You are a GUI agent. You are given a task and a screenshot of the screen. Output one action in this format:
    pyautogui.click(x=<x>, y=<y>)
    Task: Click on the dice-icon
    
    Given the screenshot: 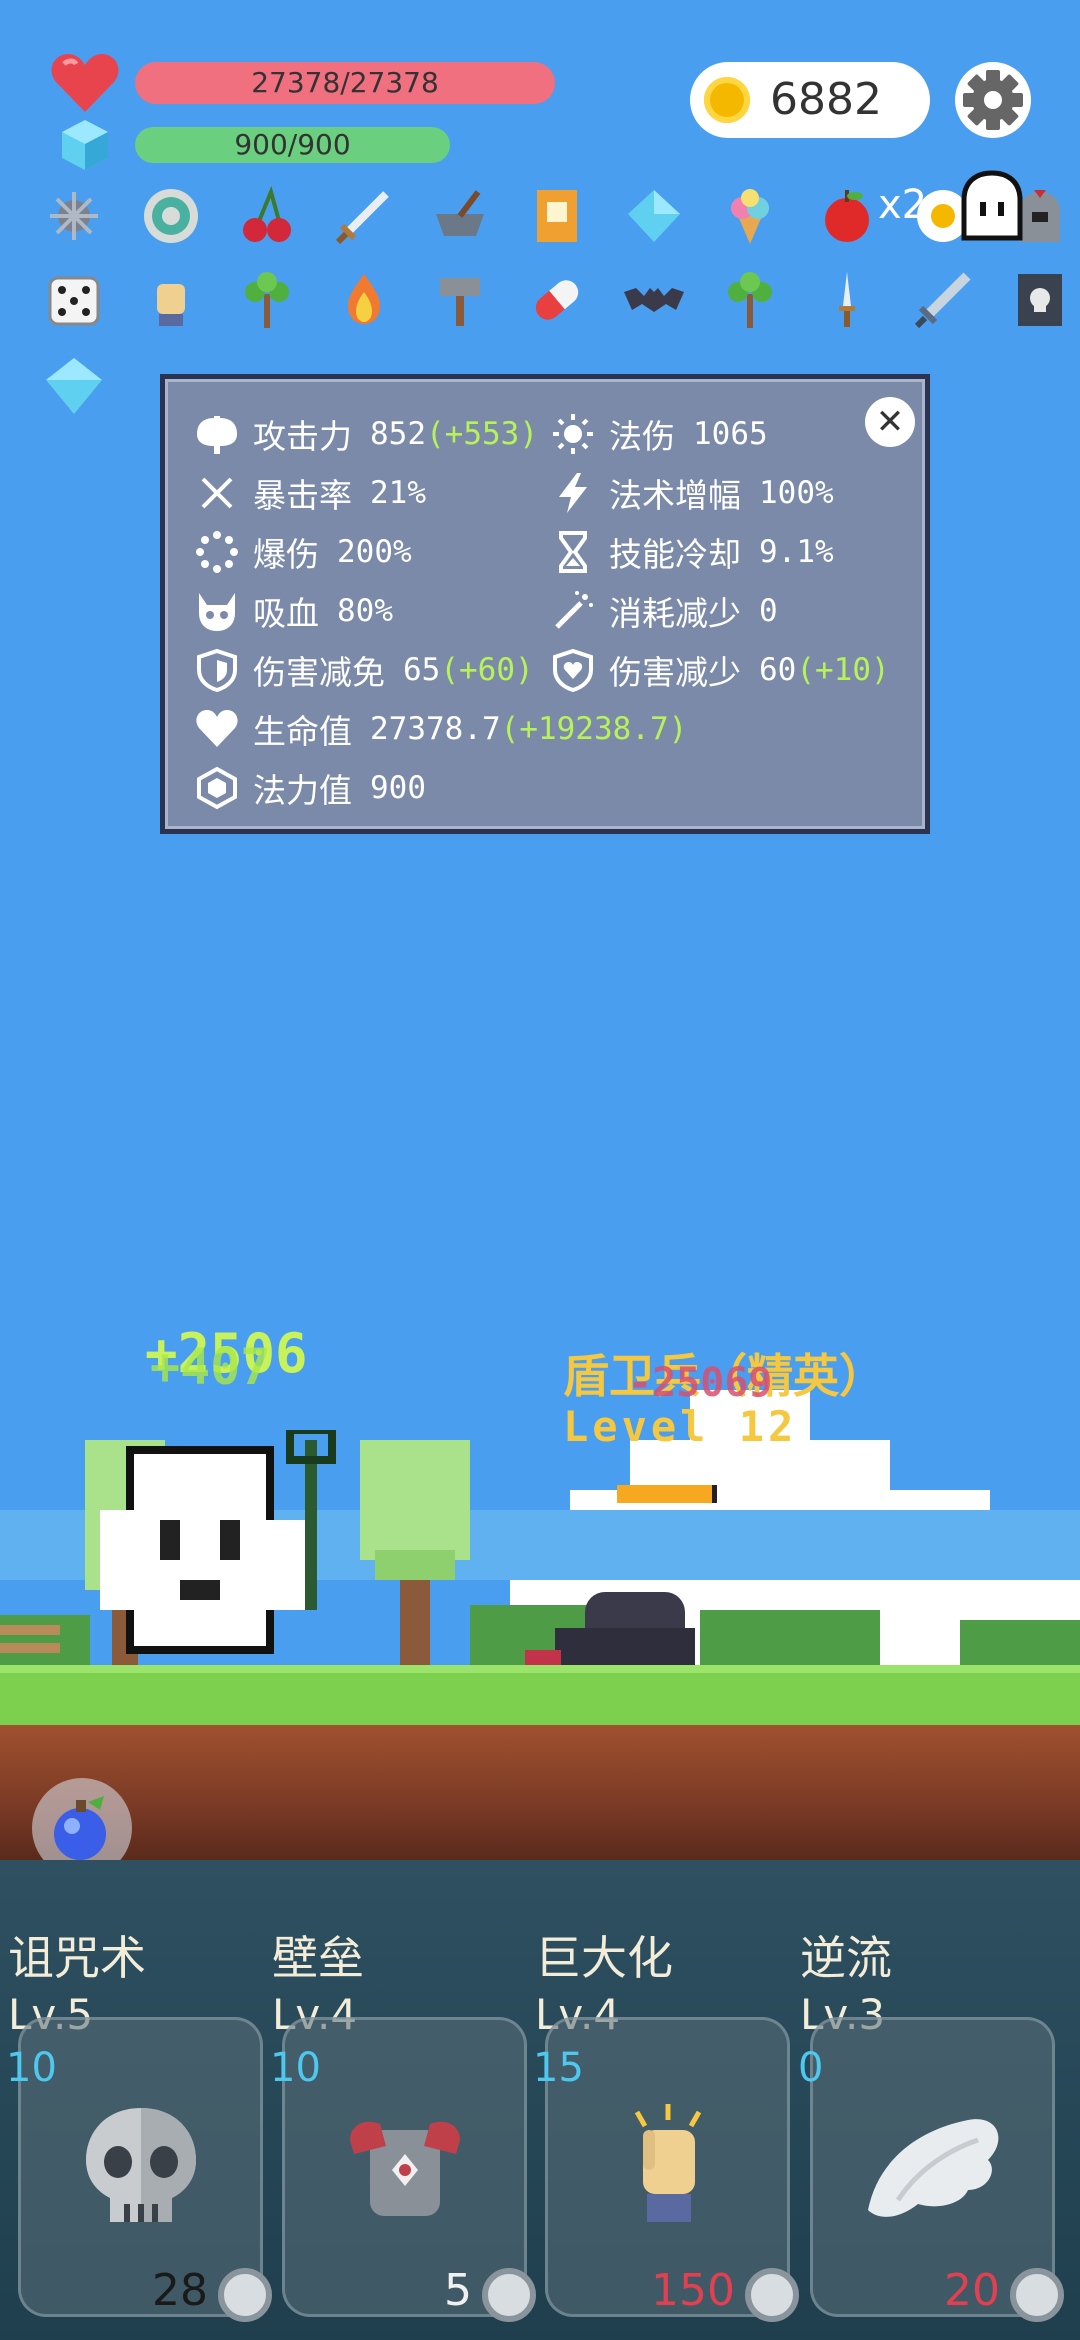 What is the action you would take?
    pyautogui.click(x=74, y=300)
    